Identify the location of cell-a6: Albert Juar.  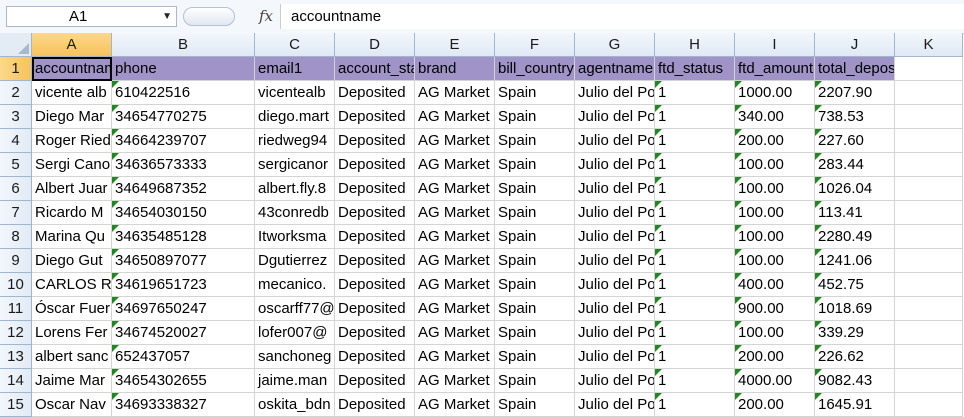
(72, 189).